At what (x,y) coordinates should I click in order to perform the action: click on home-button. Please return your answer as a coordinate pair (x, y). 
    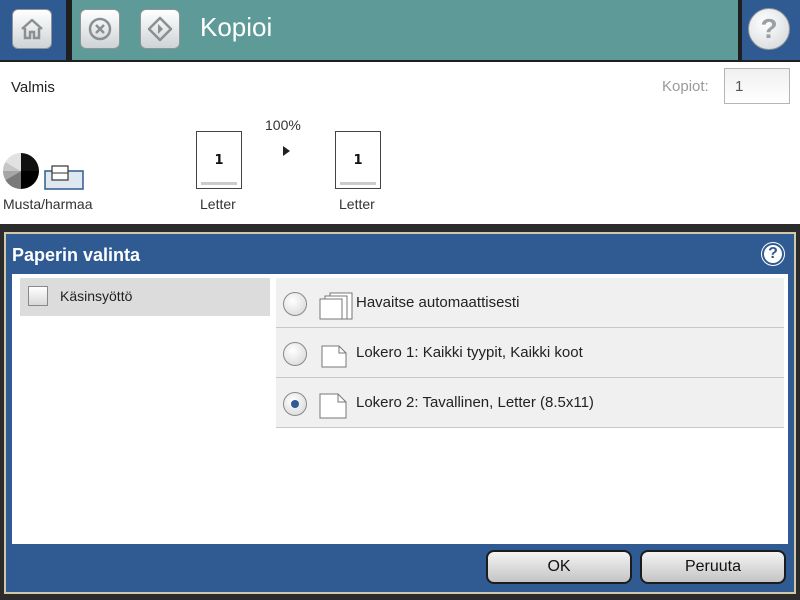
    Looking at the image, I should click on (32, 29).